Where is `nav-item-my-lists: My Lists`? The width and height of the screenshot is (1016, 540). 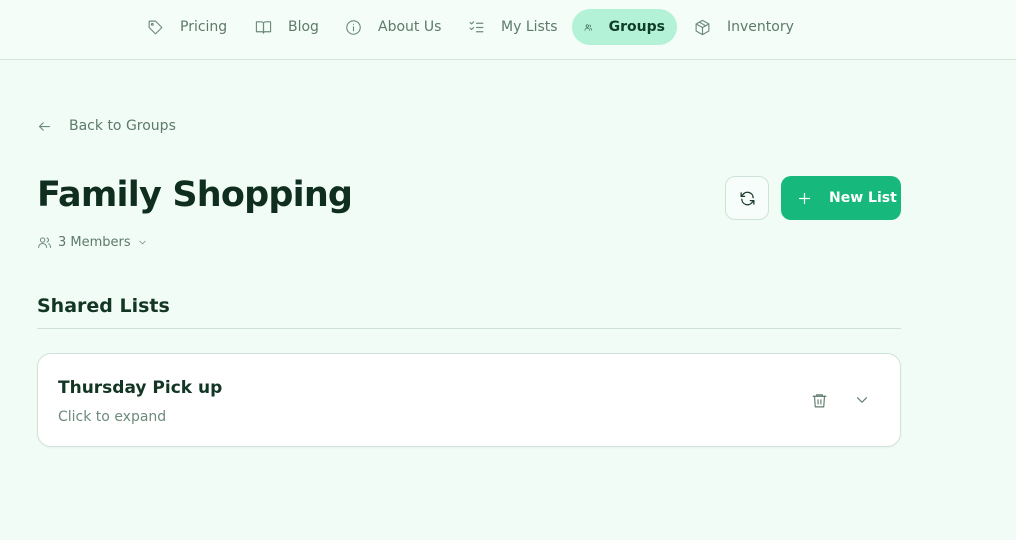 nav-item-my-lists: My Lists is located at coordinates (513, 27).